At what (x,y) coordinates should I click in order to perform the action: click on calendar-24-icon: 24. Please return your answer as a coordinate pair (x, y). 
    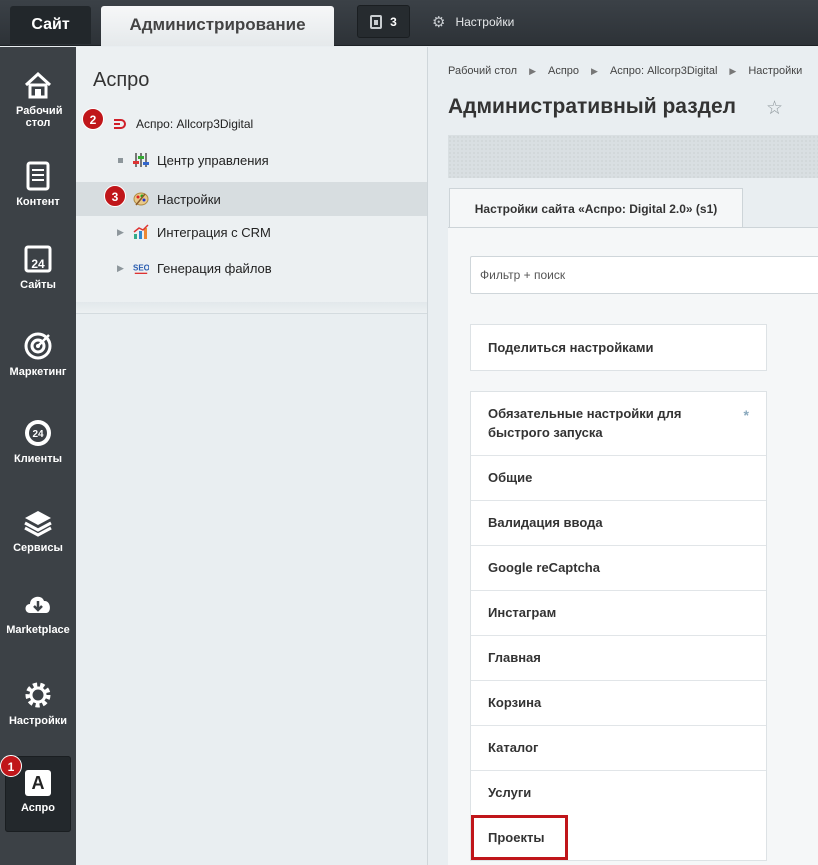
    Looking at the image, I should click on (38, 259).